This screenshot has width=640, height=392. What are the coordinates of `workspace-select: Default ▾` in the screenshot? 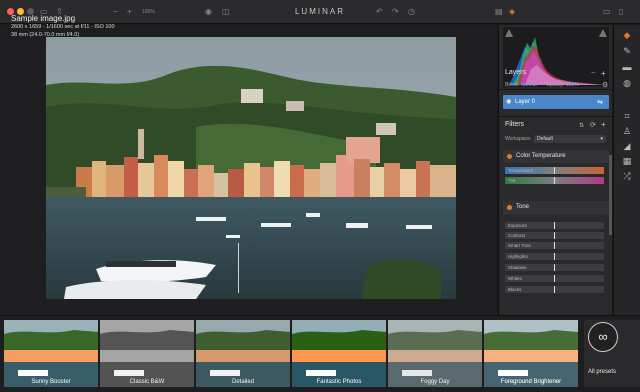 It's located at (570, 139).